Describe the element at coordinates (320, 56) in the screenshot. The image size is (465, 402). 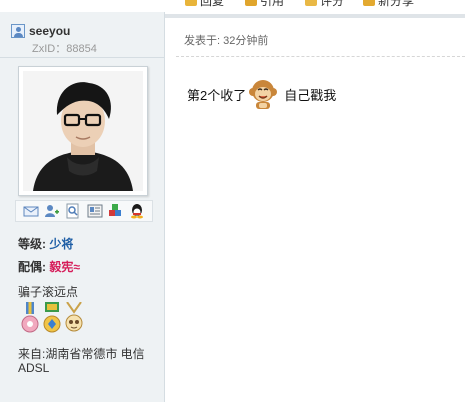
I see `post-divider` at that location.